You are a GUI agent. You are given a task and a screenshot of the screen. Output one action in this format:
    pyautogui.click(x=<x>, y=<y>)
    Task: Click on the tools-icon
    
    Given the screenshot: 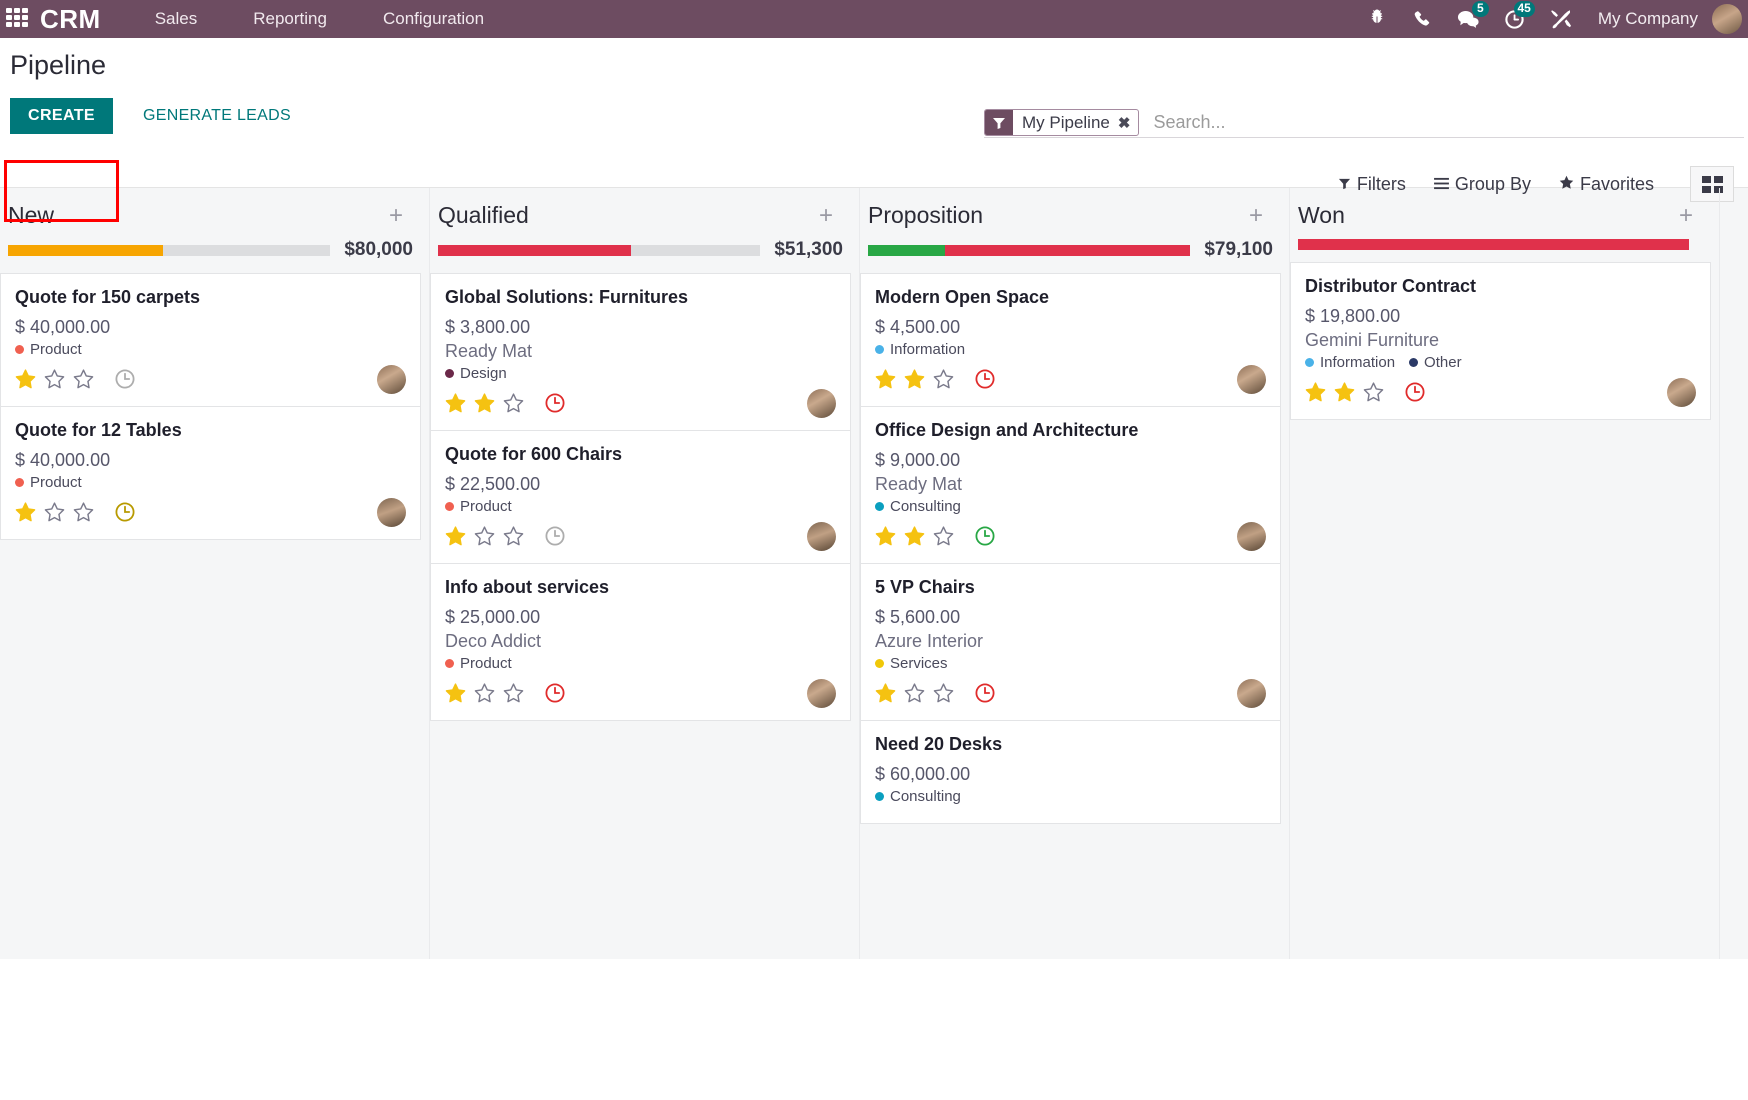 What is the action you would take?
    pyautogui.click(x=1561, y=19)
    